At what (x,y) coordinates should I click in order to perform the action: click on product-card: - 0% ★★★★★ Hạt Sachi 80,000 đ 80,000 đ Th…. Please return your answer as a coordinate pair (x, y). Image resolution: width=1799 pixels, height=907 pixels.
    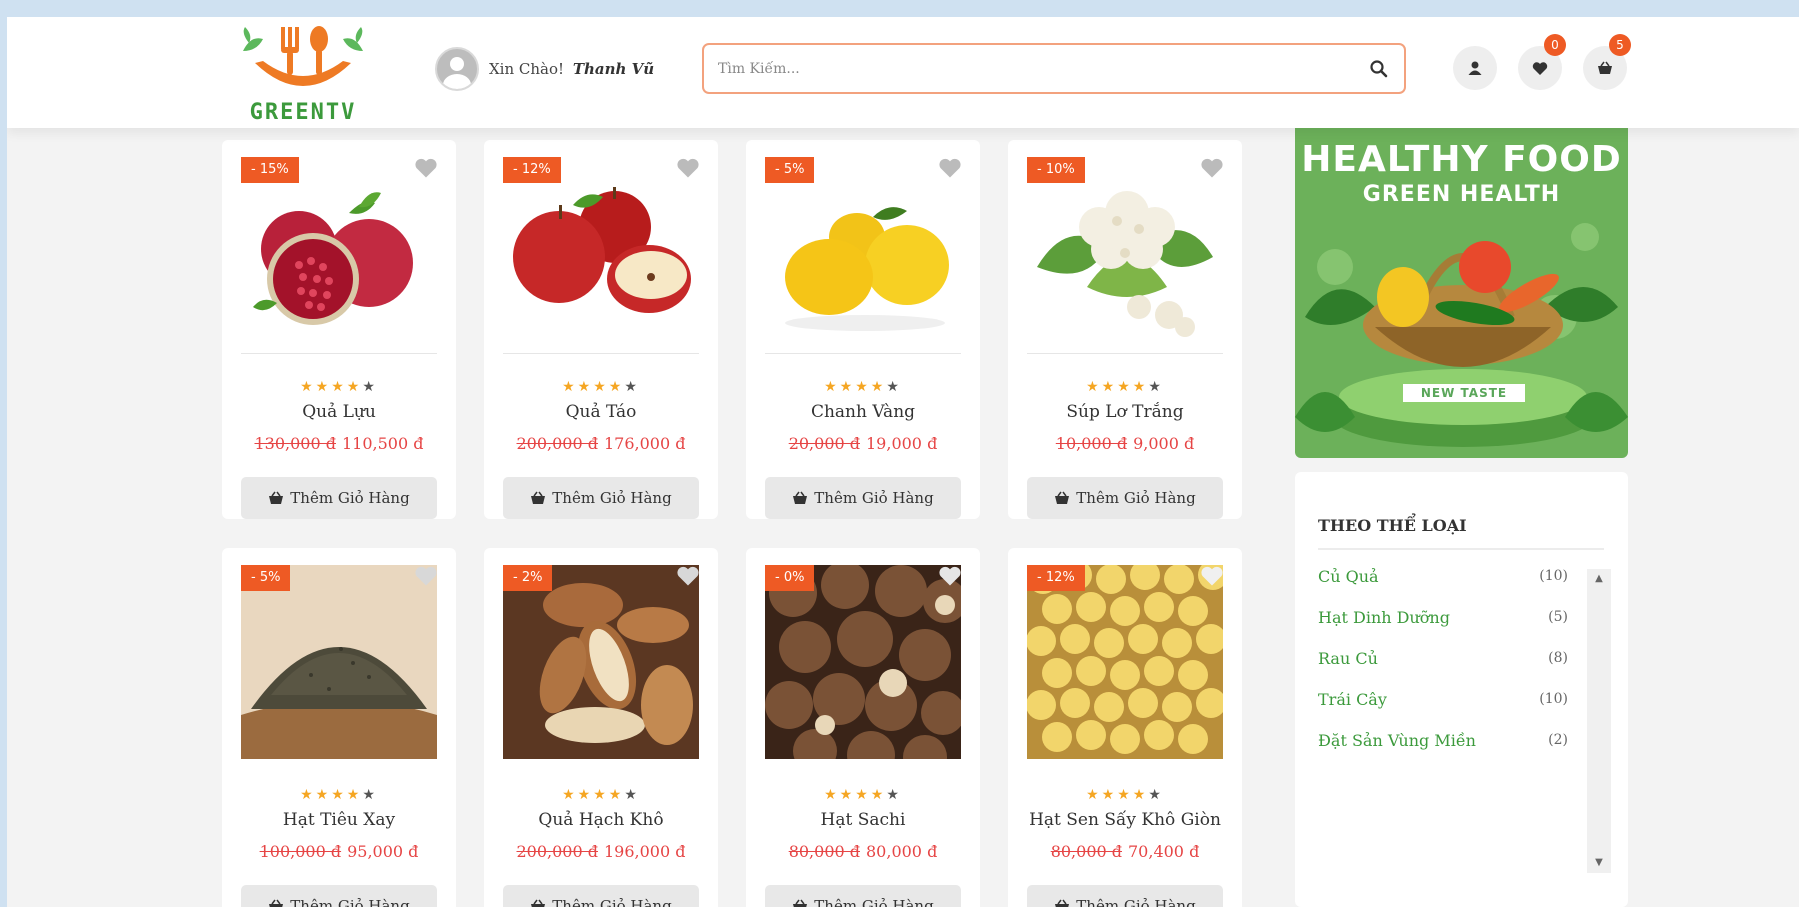
    Looking at the image, I should click on (863, 727).